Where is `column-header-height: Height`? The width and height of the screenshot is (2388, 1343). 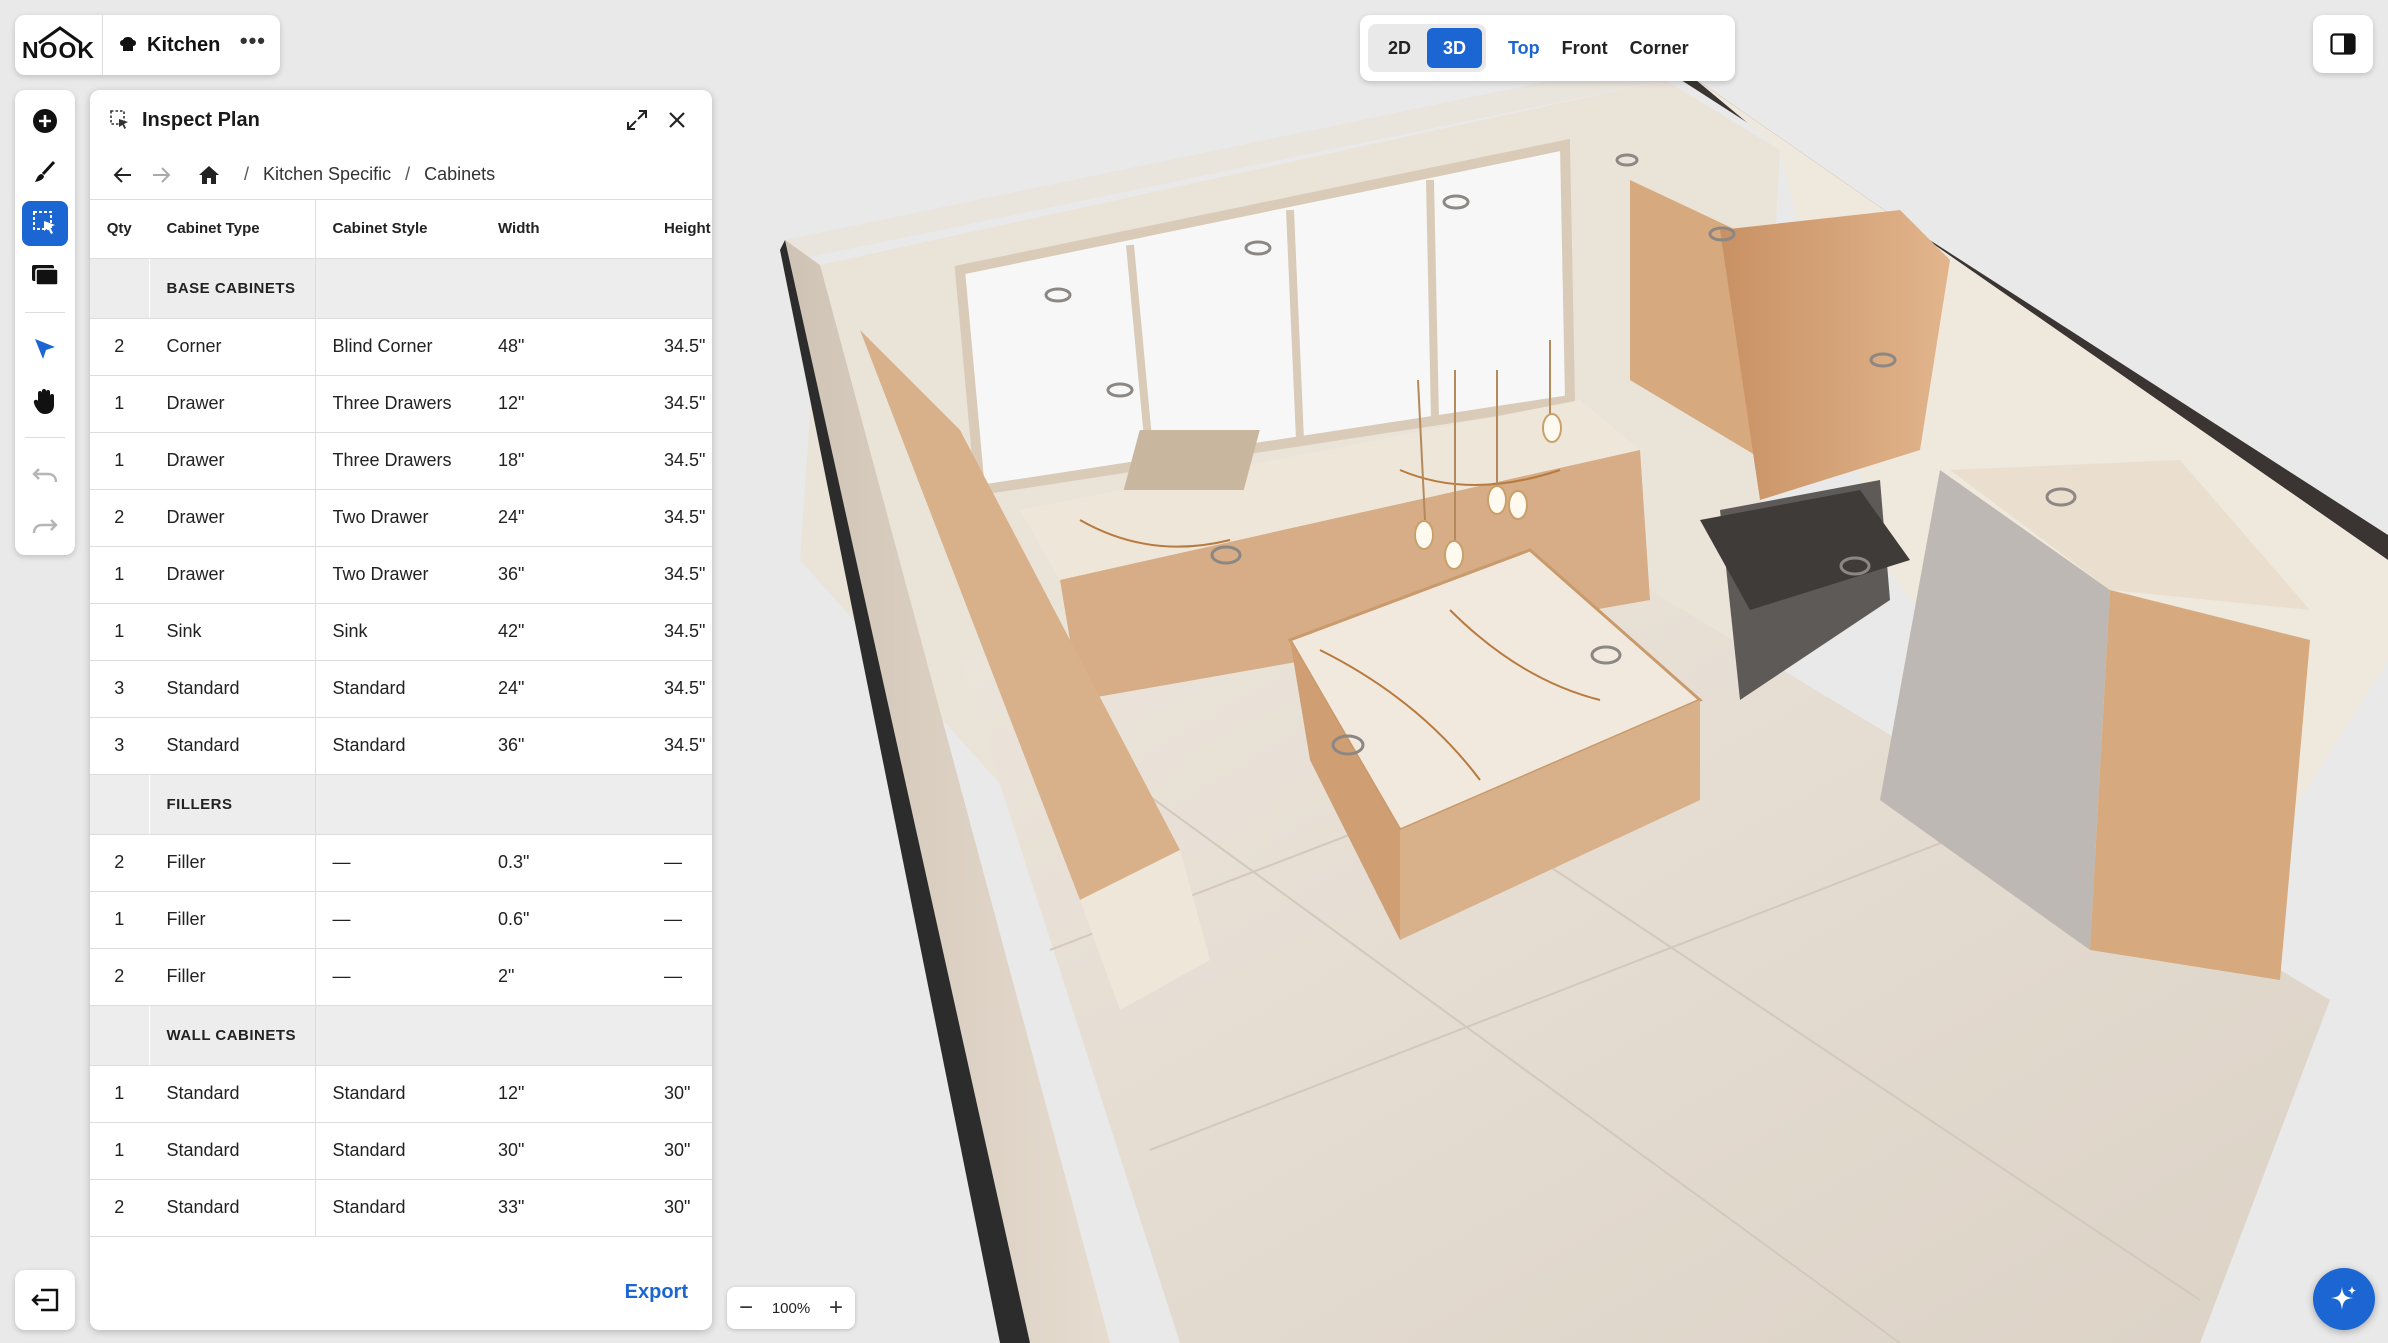 column-header-height: Height is located at coordinates (679, 229).